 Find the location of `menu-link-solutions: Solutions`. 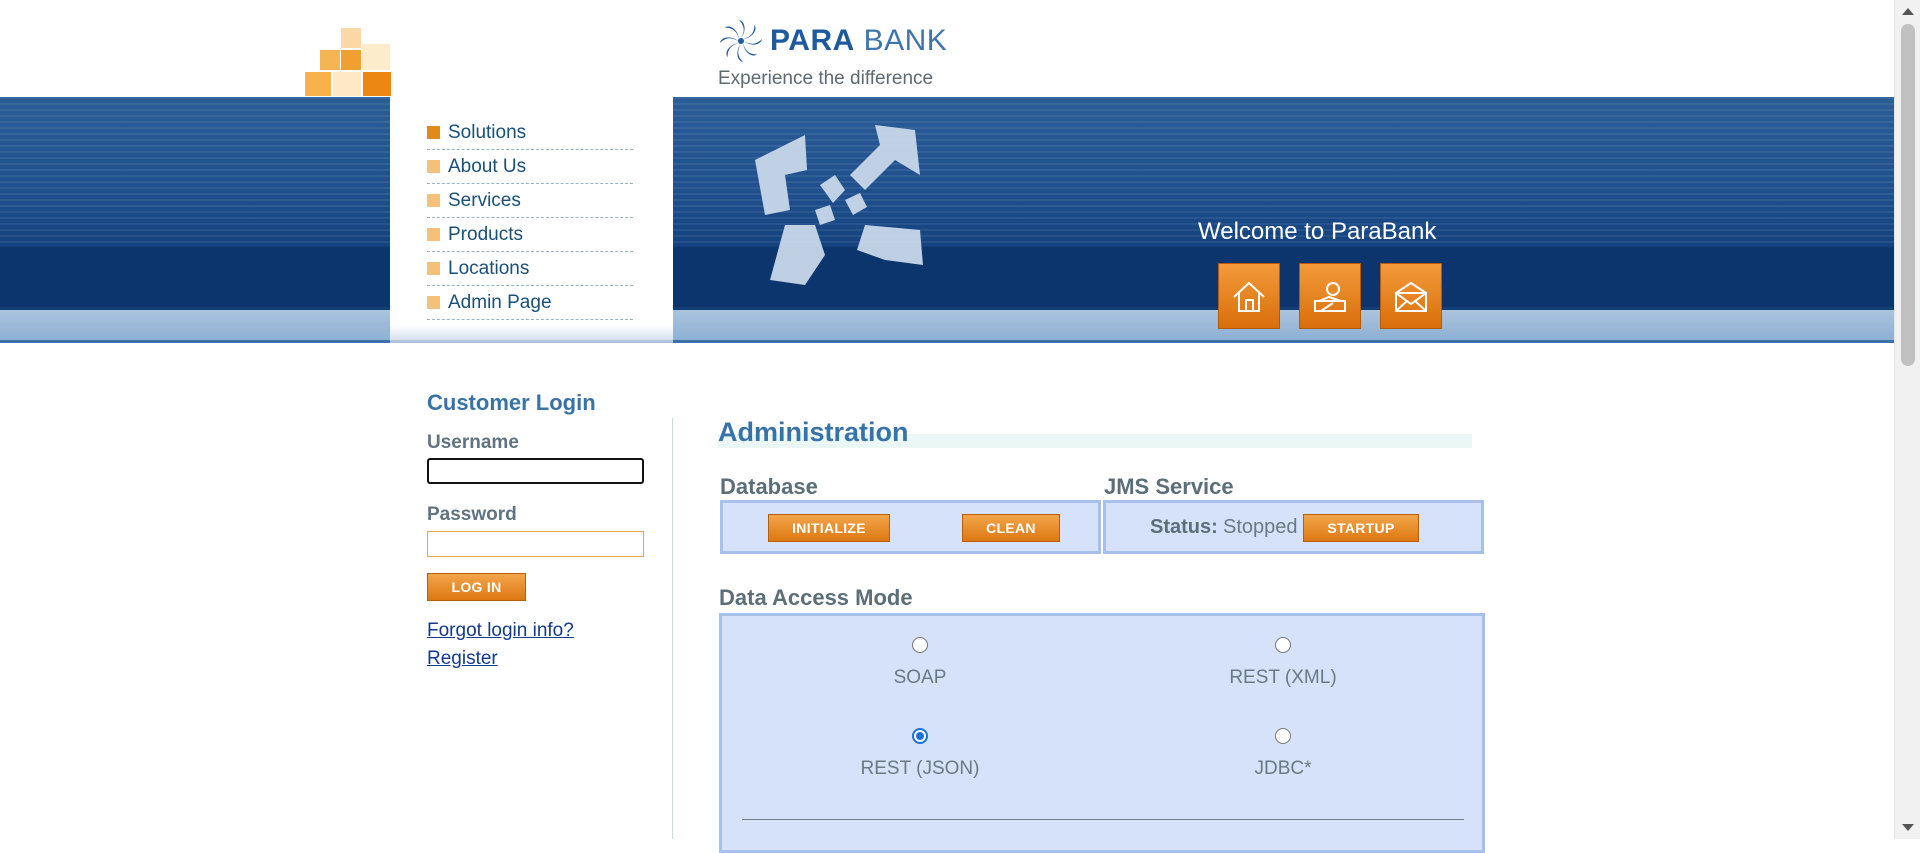

menu-link-solutions: Solutions is located at coordinates (487, 133).